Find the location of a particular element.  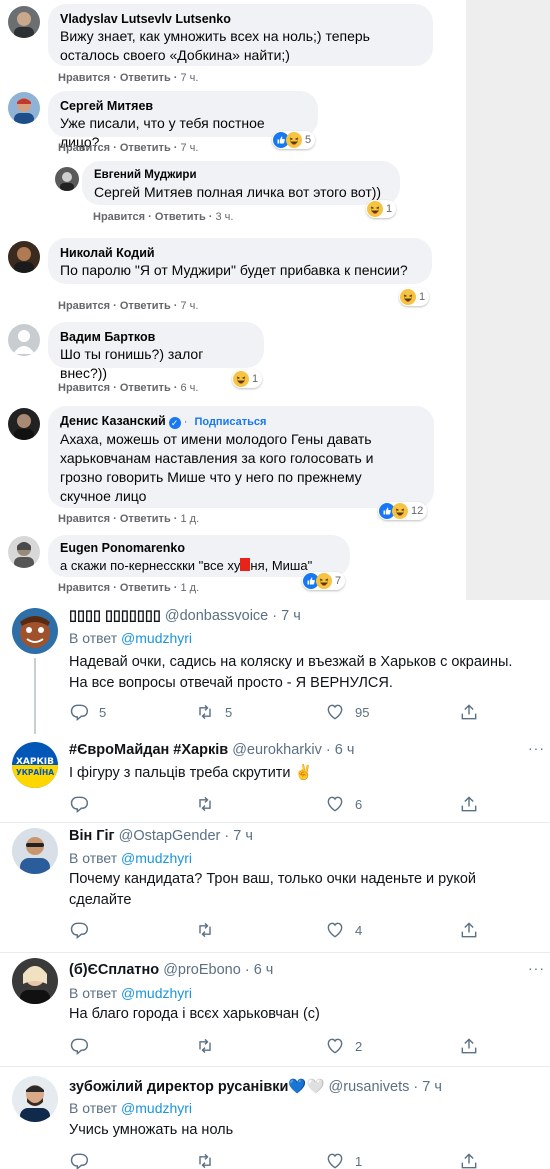

author-handle: @proEbono is located at coordinates (202, 970).